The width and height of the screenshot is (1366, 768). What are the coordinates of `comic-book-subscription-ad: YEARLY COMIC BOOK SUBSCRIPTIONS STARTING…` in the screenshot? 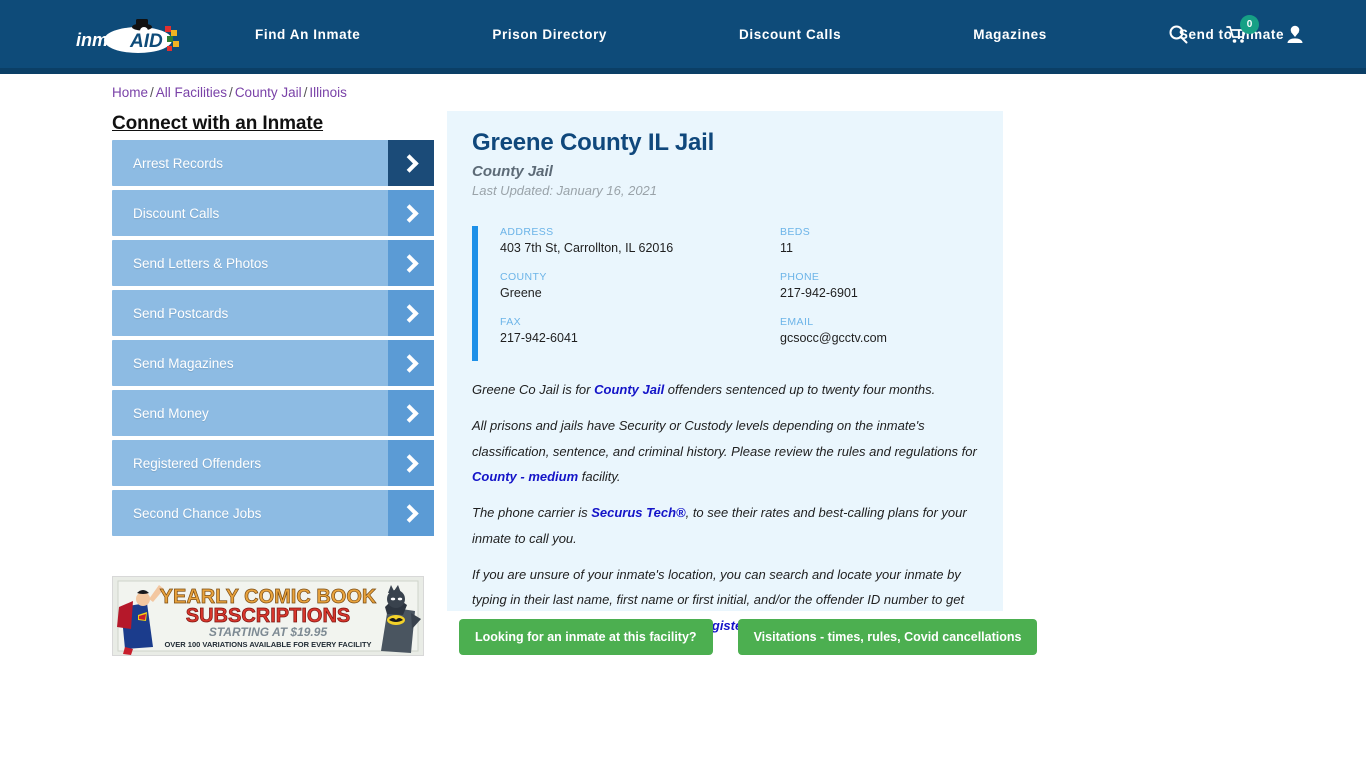 It's located at (268, 616).